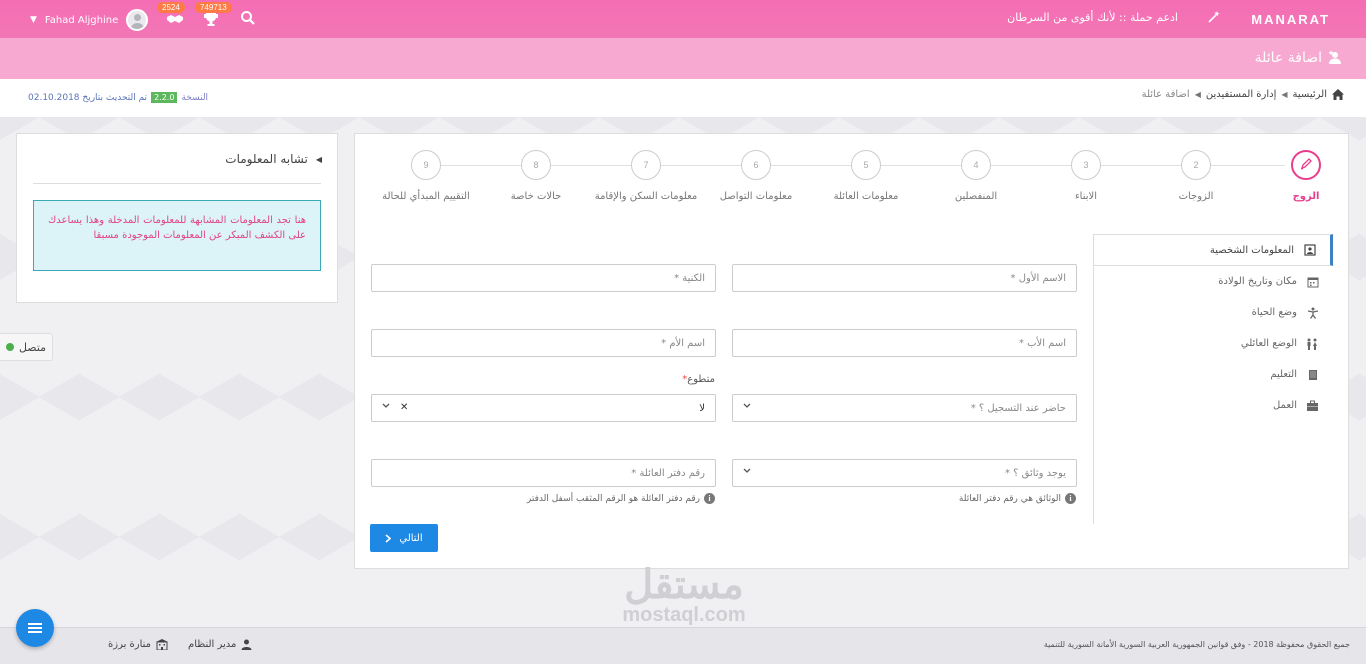  Describe the element at coordinates (1338, 94) in the screenshot. I see `home-icon` at that location.